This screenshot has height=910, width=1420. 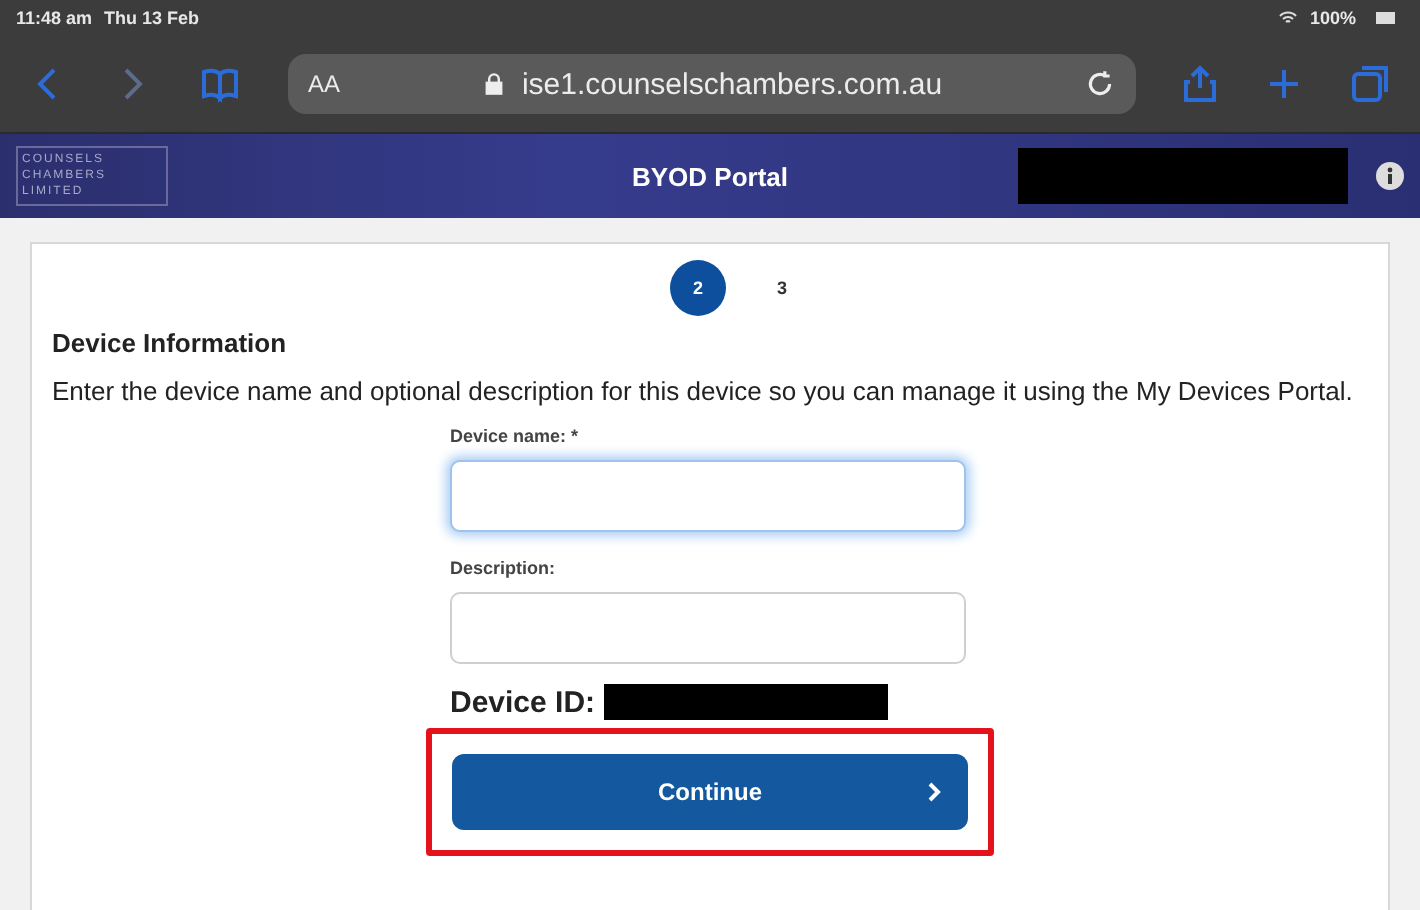 I want to click on url-text: ise1.counselschambers.com.au, so click(x=732, y=84).